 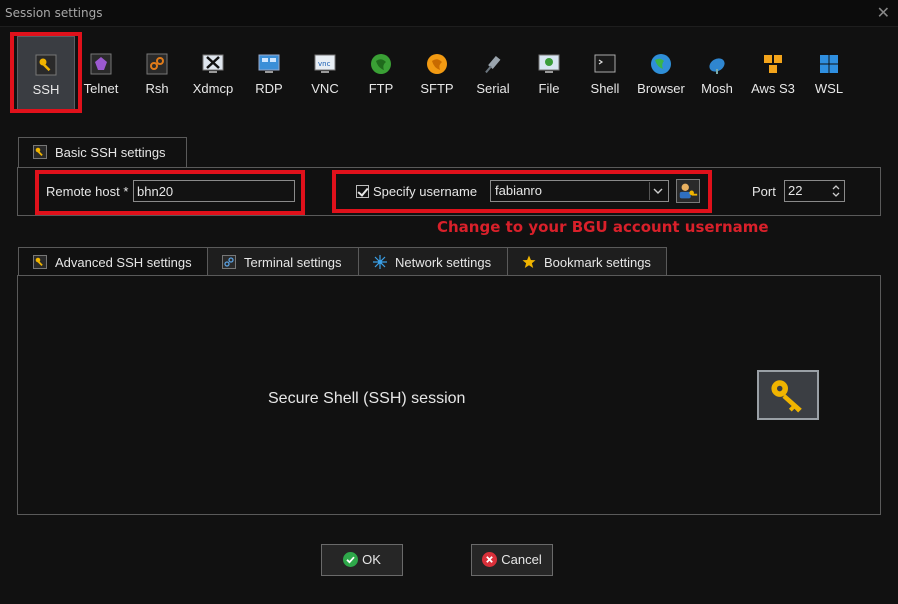 I want to click on protocol-rsh: Rsh, so click(x=157, y=72).